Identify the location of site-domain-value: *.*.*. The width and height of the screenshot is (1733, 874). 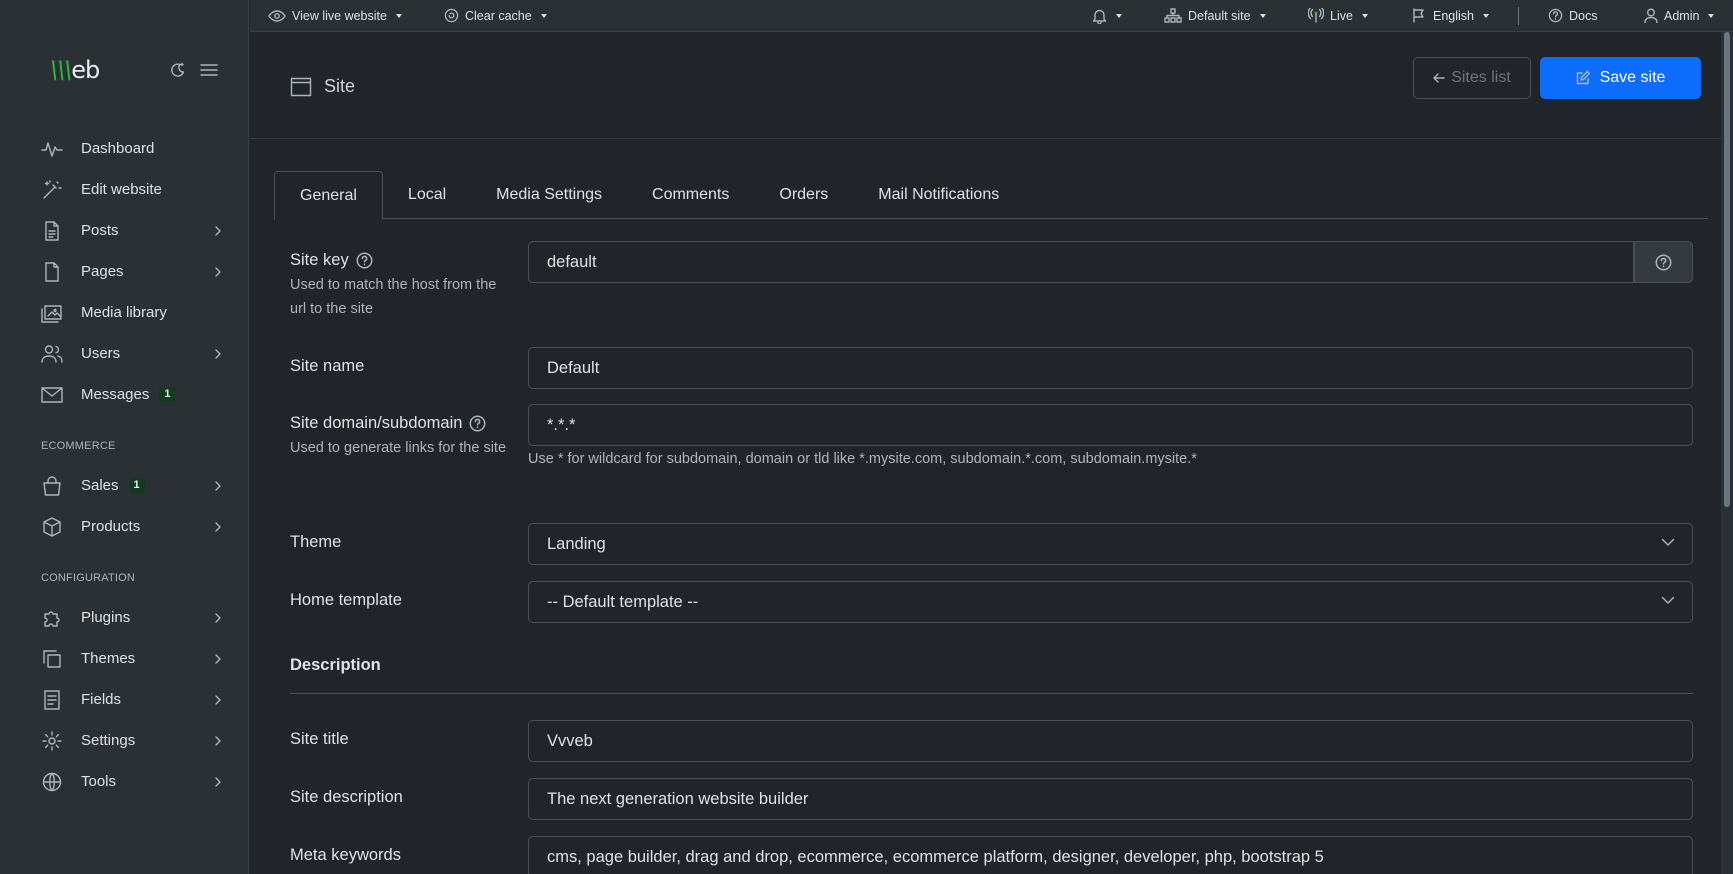
(561, 424).